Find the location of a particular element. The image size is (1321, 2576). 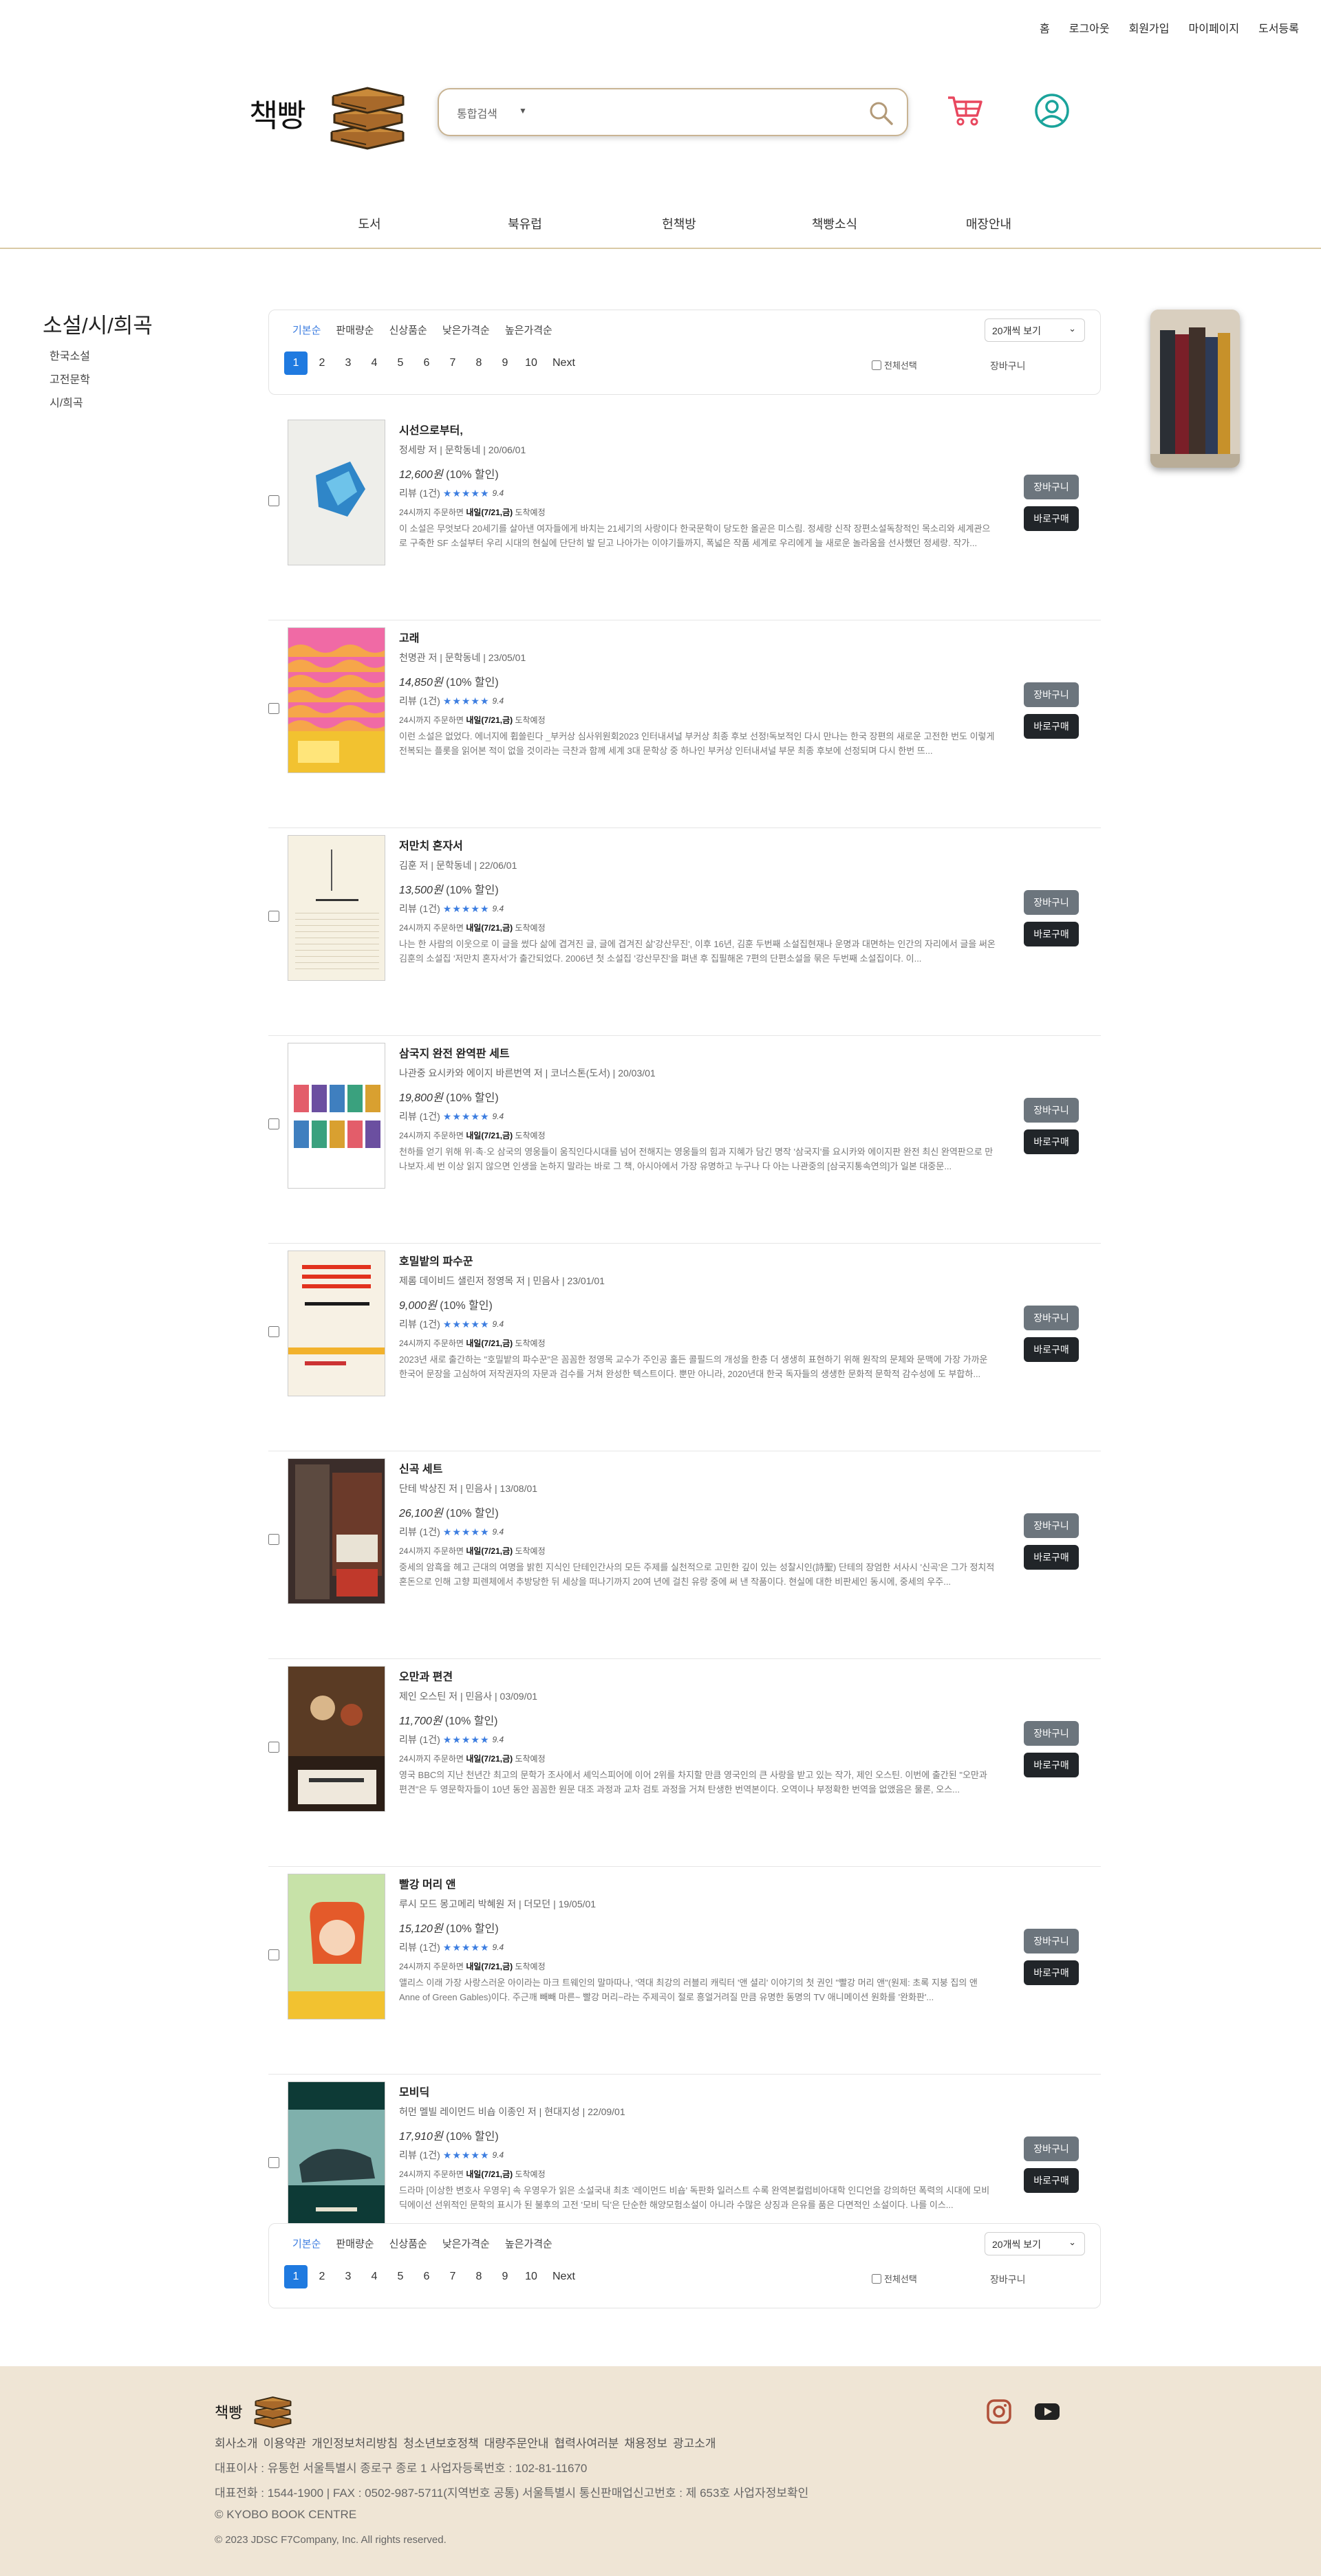

promo-banner is located at coordinates (1195, 389).